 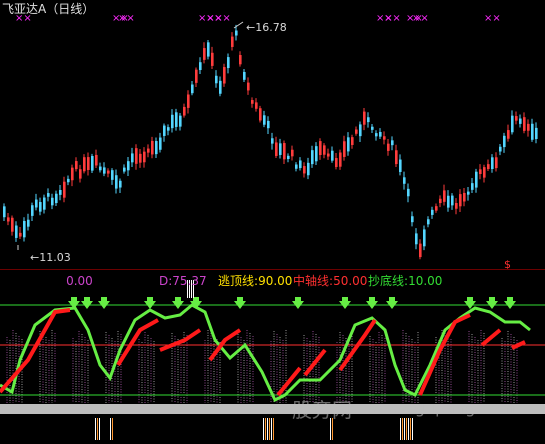 What do you see at coordinates (386, 281) in the screenshot?
I see `bottom-line-label: 抄底线` at bounding box center [386, 281].